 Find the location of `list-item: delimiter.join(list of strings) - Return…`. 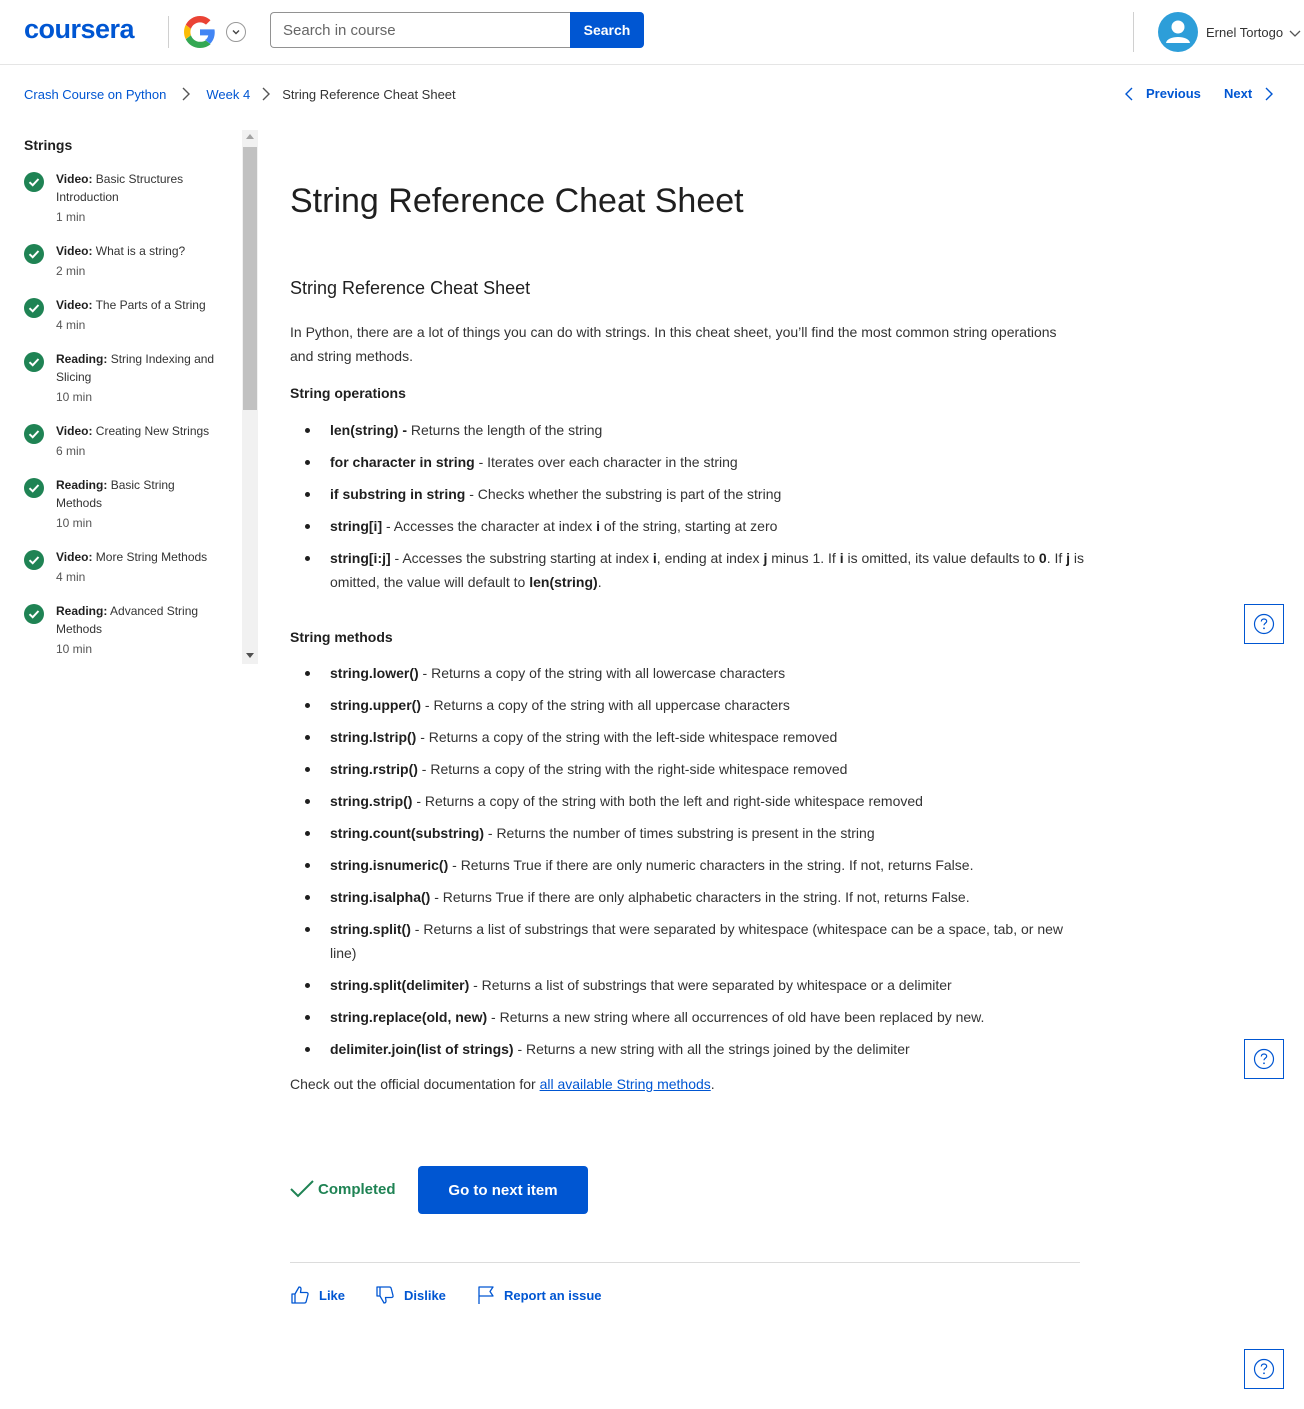

list-item: delimiter.join(list of strings) - Return… is located at coordinates (690, 1049).